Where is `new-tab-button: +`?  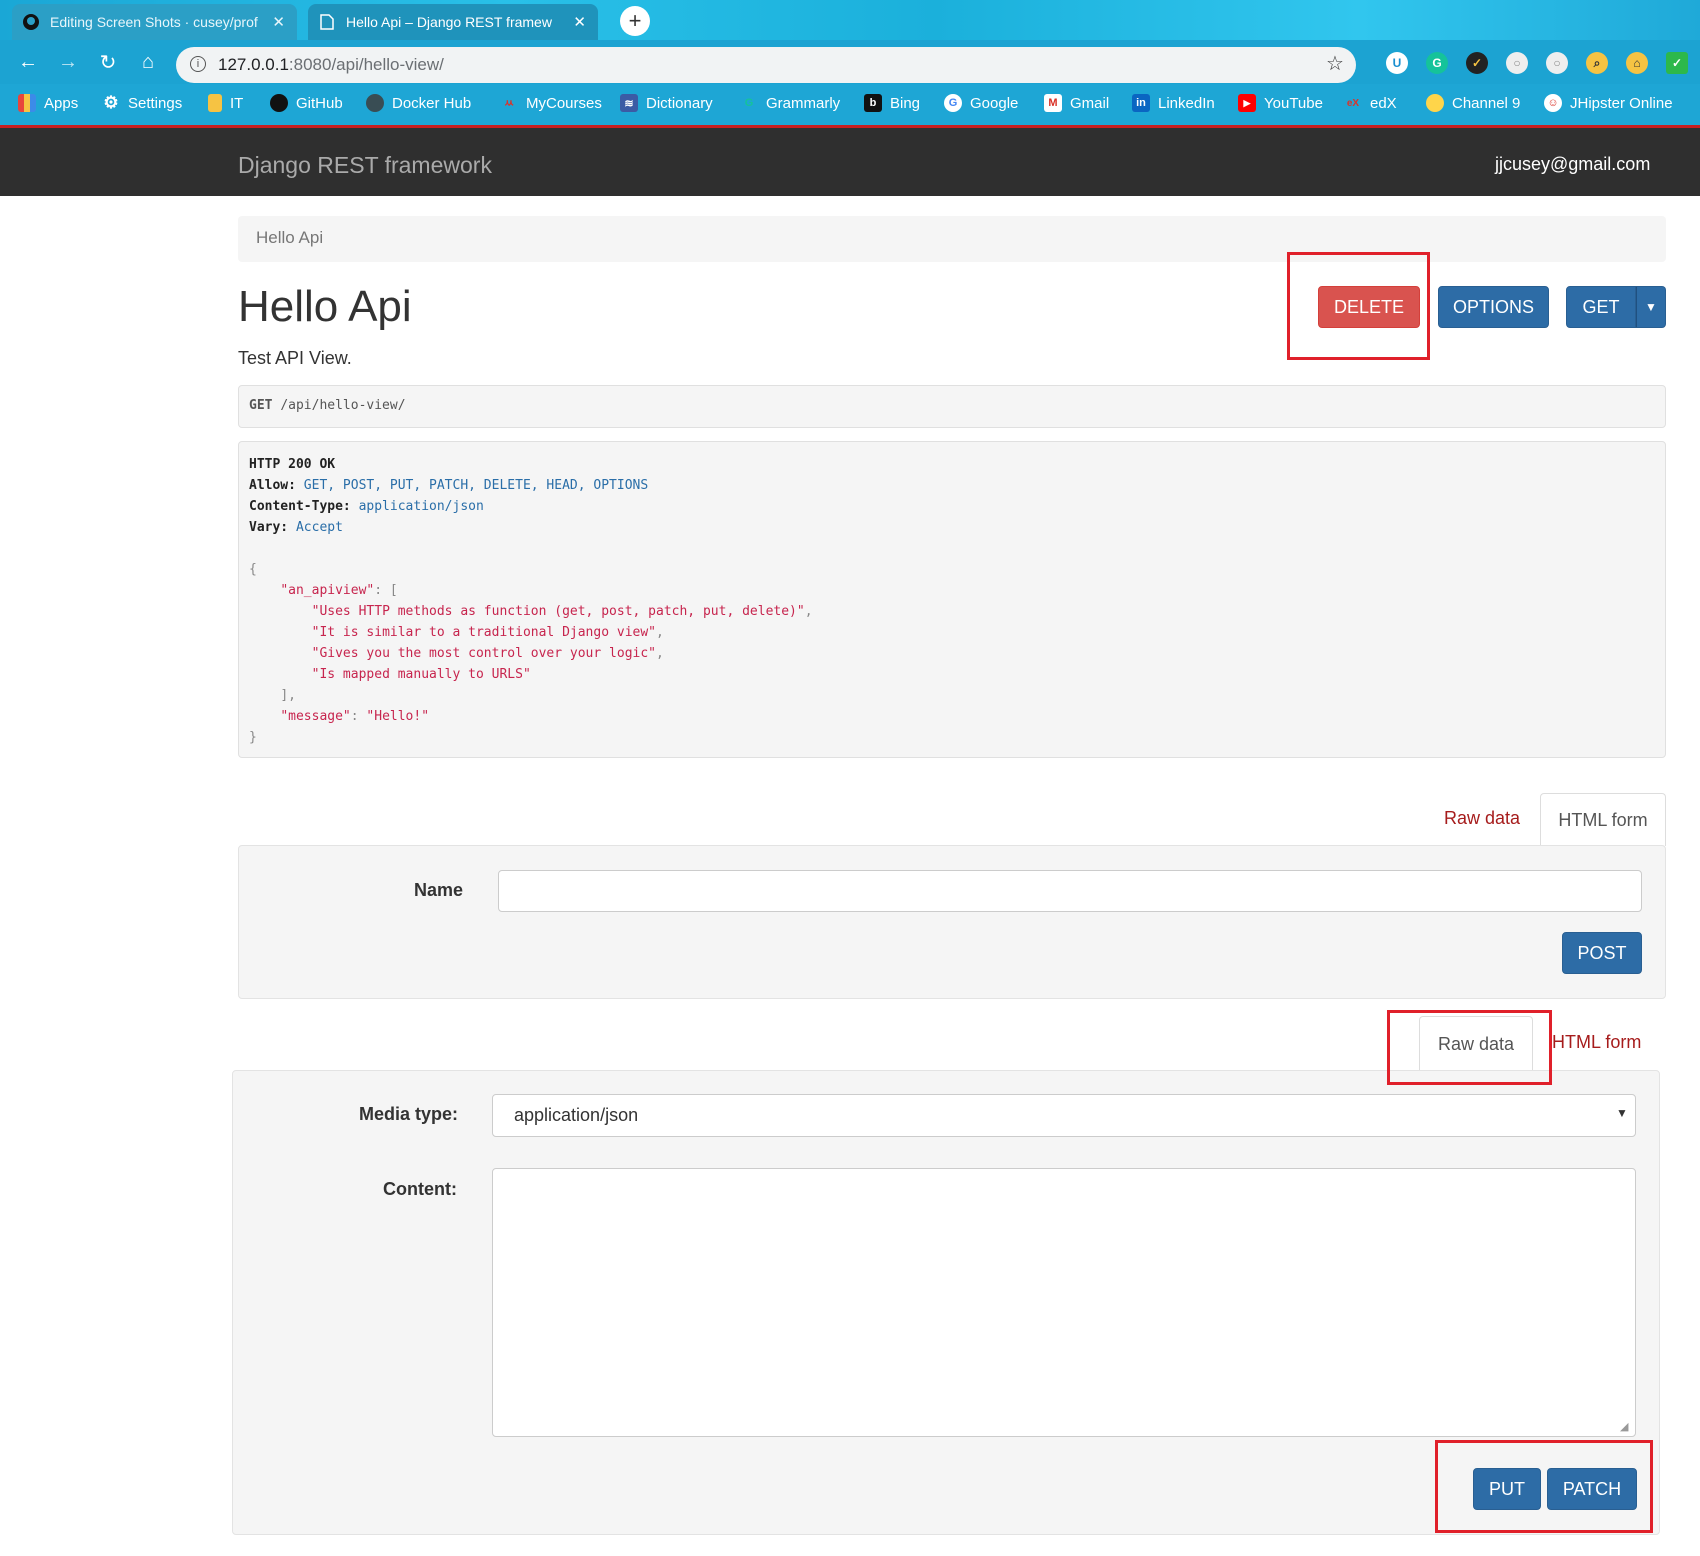
new-tab-button: + is located at coordinates (635, 21).